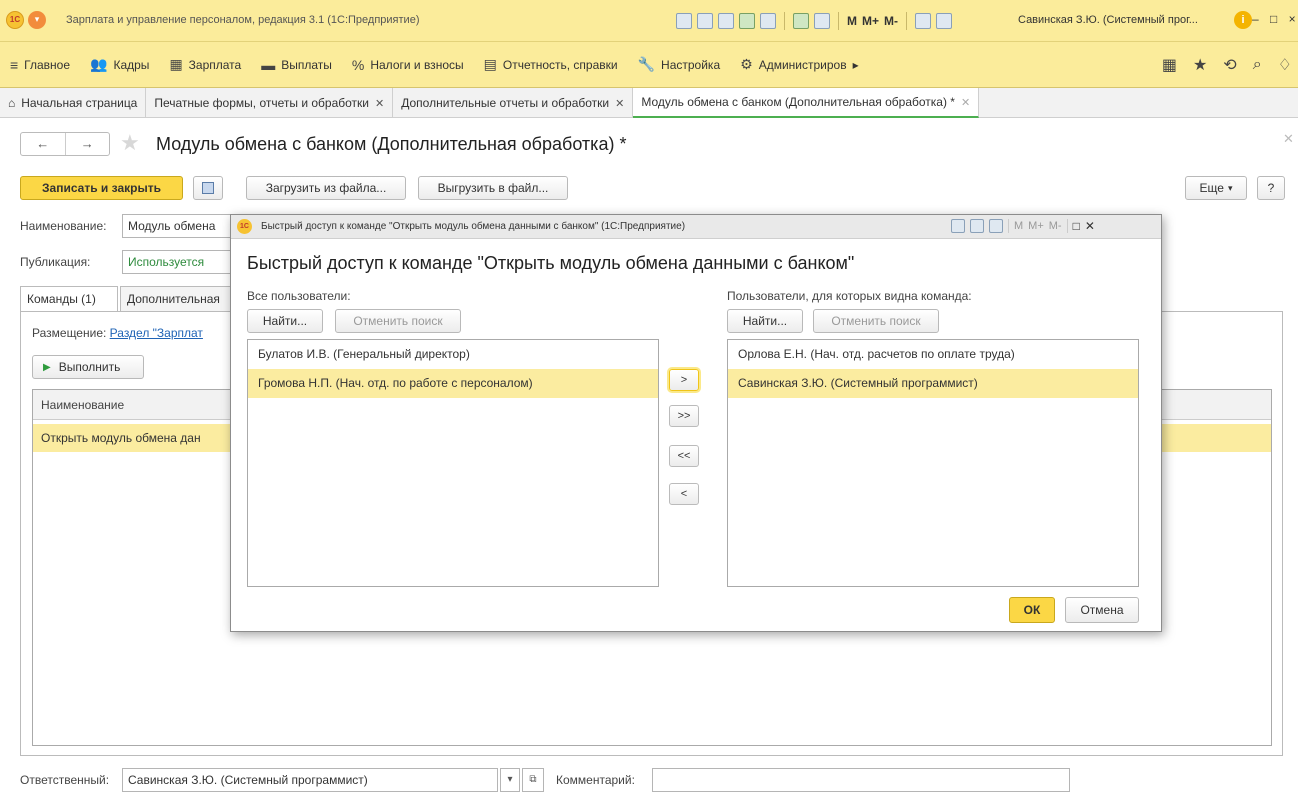 This screenshot has height=795, width=1298. Describe the element at coordinates (1102, 610) in the screenshot. I see `cancel-button: Отмена` at that location.